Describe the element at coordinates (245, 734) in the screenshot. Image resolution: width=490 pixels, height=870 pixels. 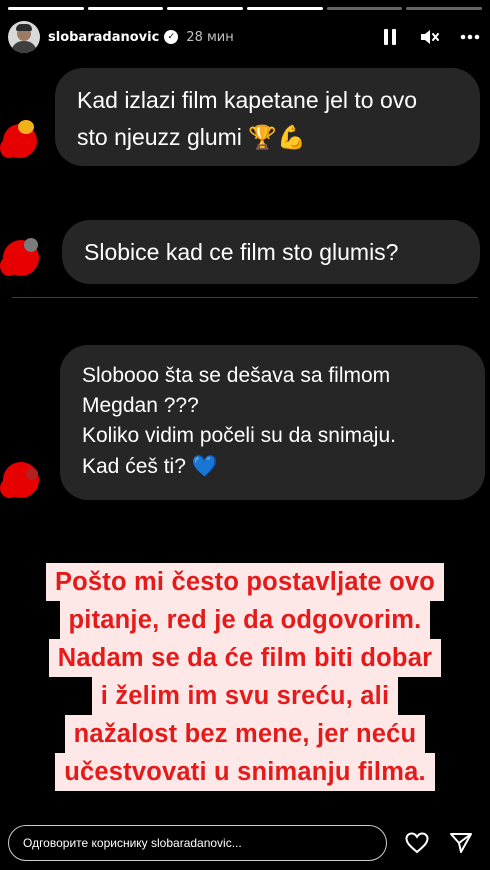
I see `answer-line: nažalost bez mene, jer neću` at that location.